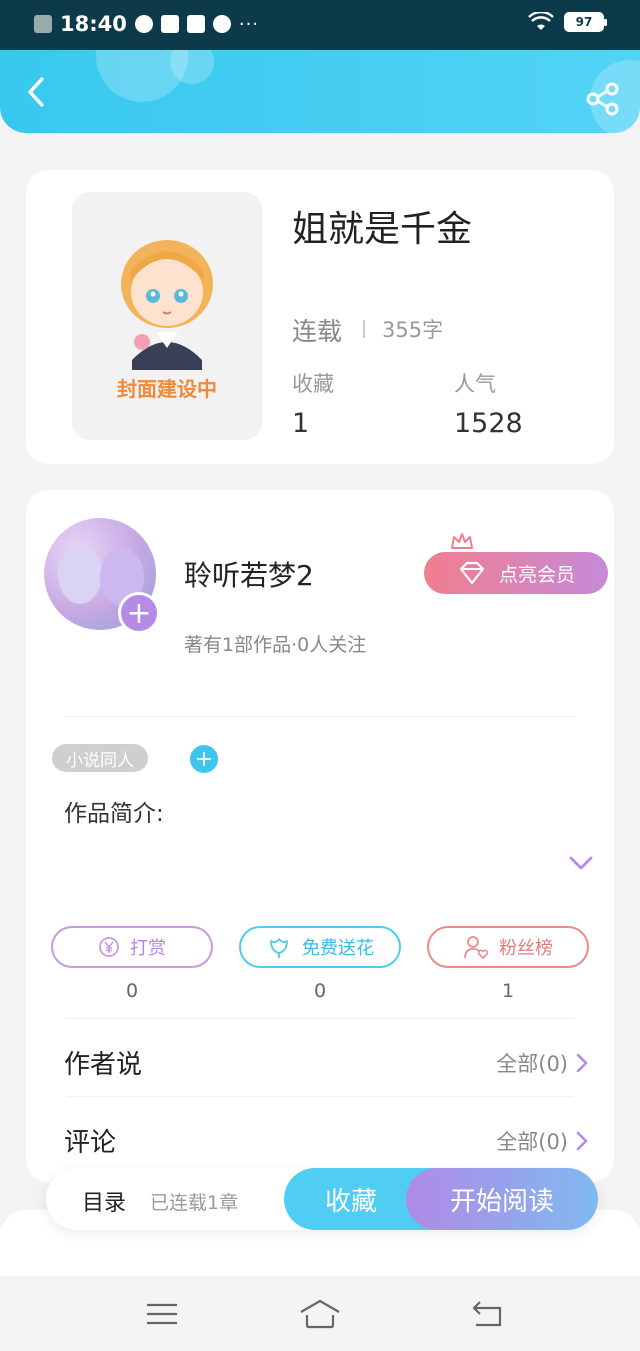 This screenshot has height=1351, width=640. What do you see at coordinates (148, 948) in the screenshot?
I see `reward-label: 打赏` at bounding box center [148, 948].